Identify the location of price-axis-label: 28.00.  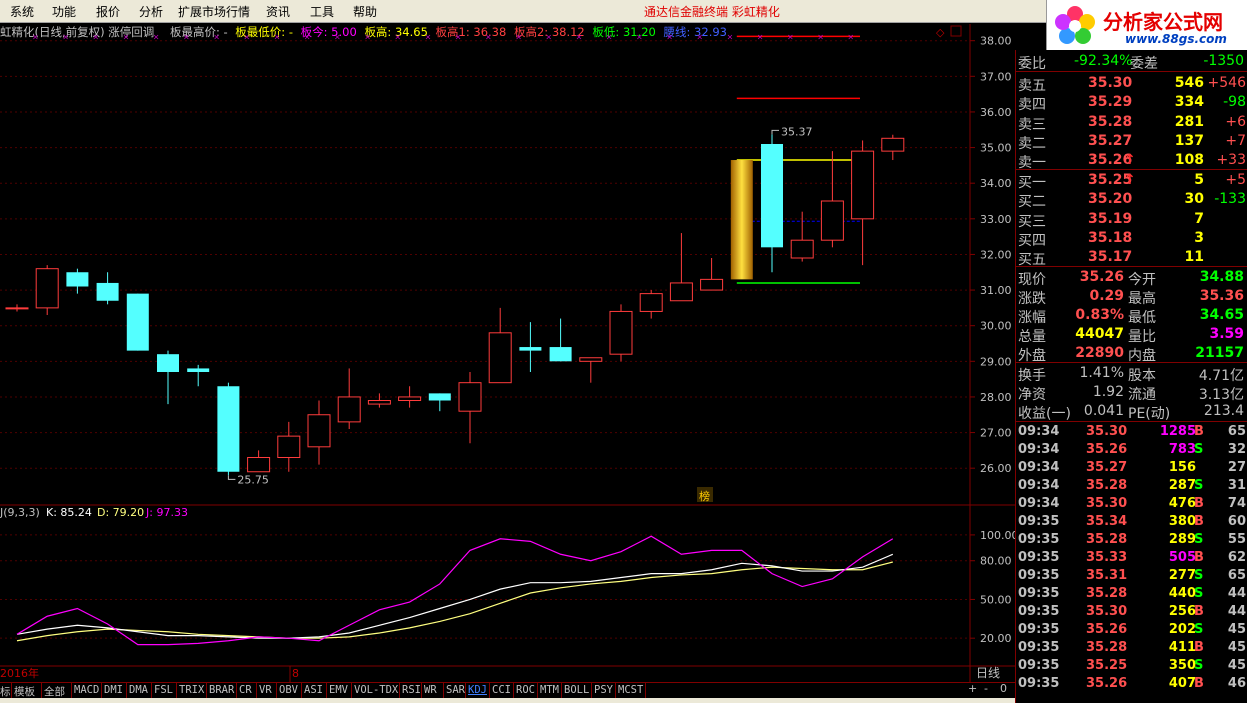
(996, 397).